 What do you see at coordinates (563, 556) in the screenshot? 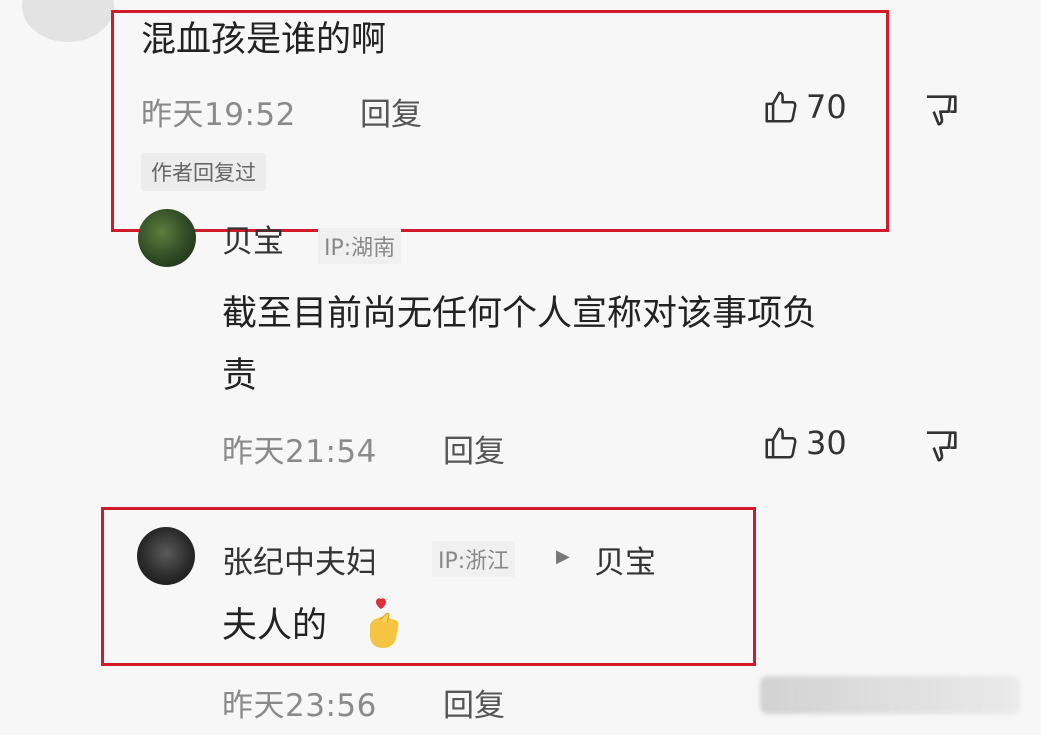
I see `reply-arrow-icon: ▶` at bounding box center [563, 556].